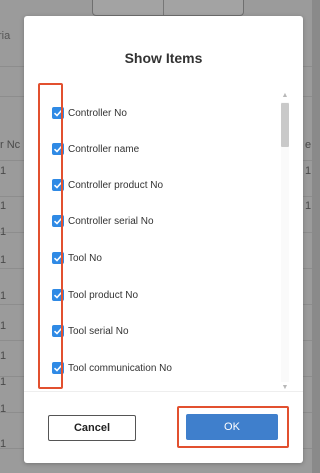 The width and height of the screenshot is (320, 473). What do you see at coordinates (50, 236) in the screenshot?
I see `checkbox-highlight-box` at bounding box center [50, 236].